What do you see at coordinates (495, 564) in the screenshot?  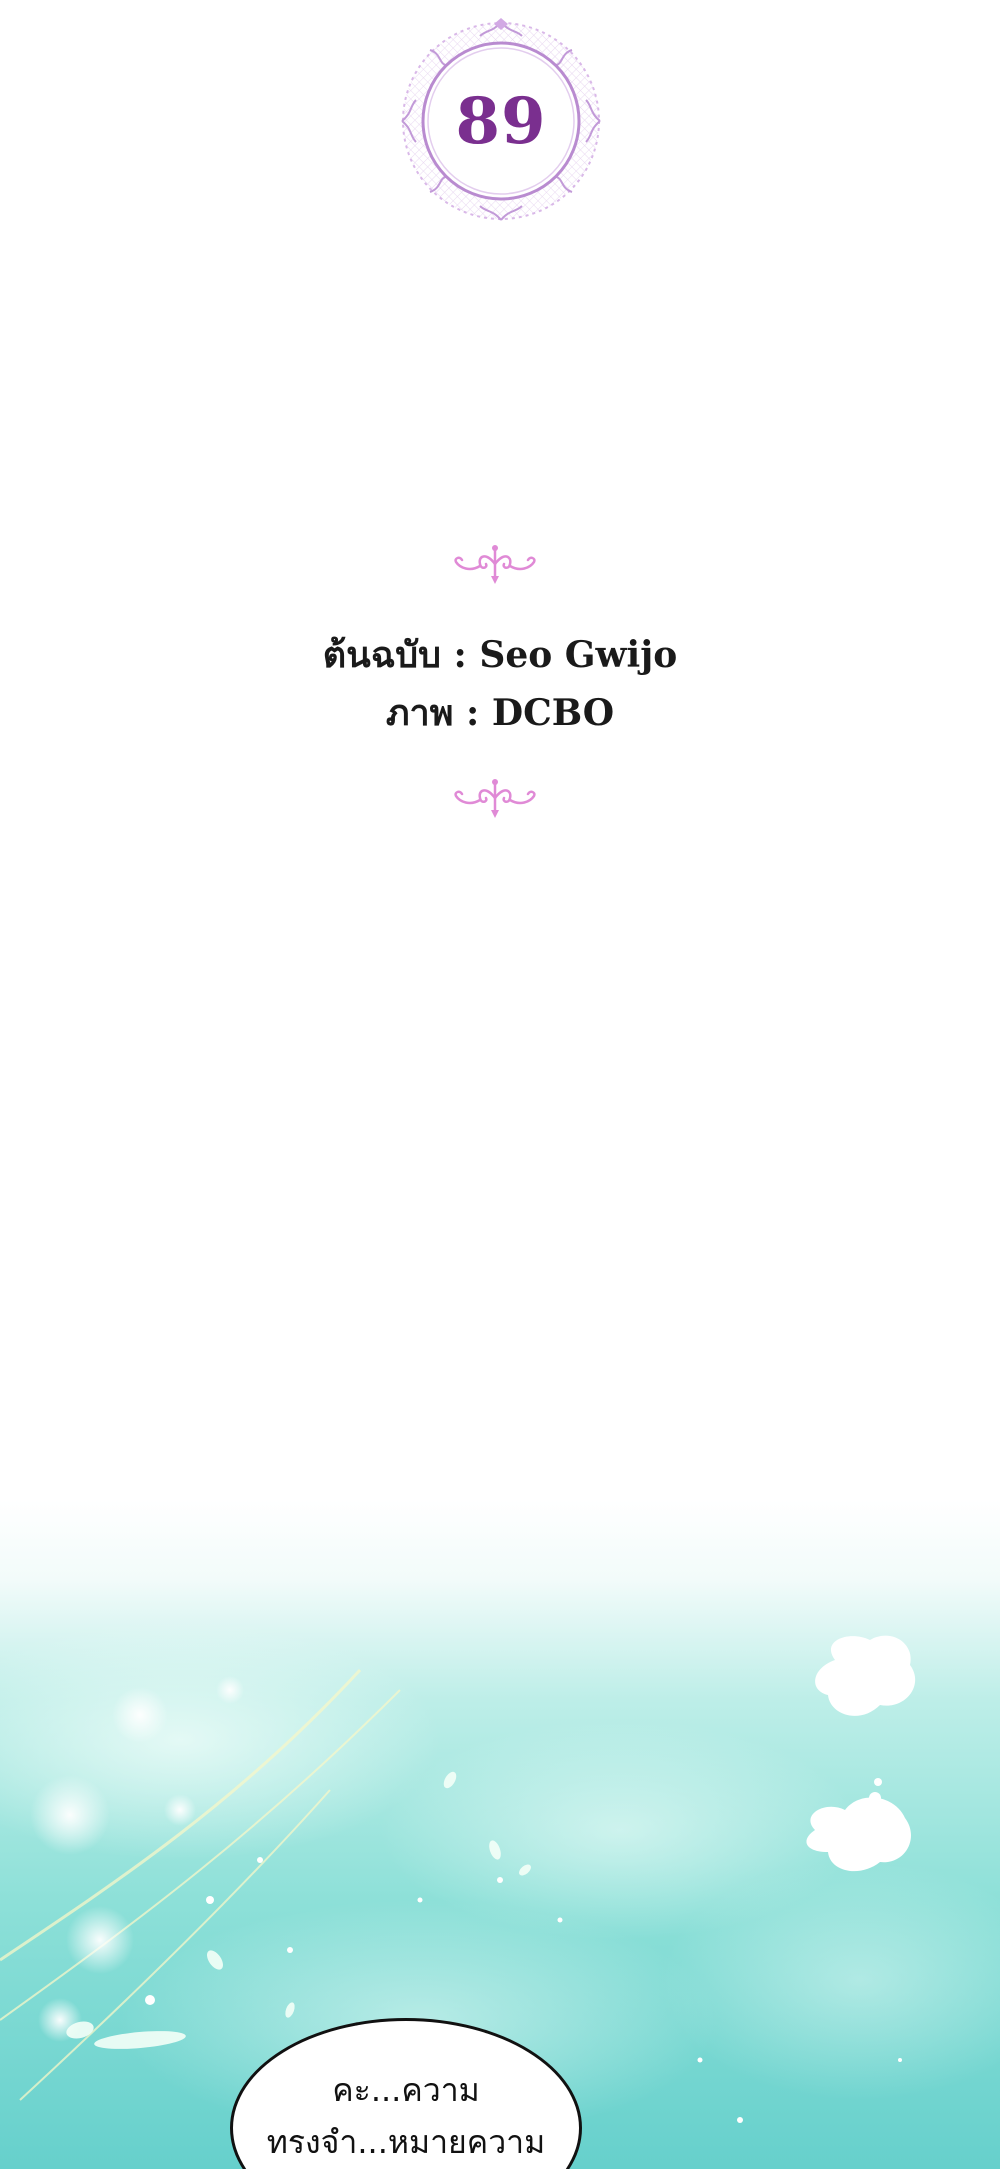 I see `flourish-top-icon` at bounding box center [495, 564].